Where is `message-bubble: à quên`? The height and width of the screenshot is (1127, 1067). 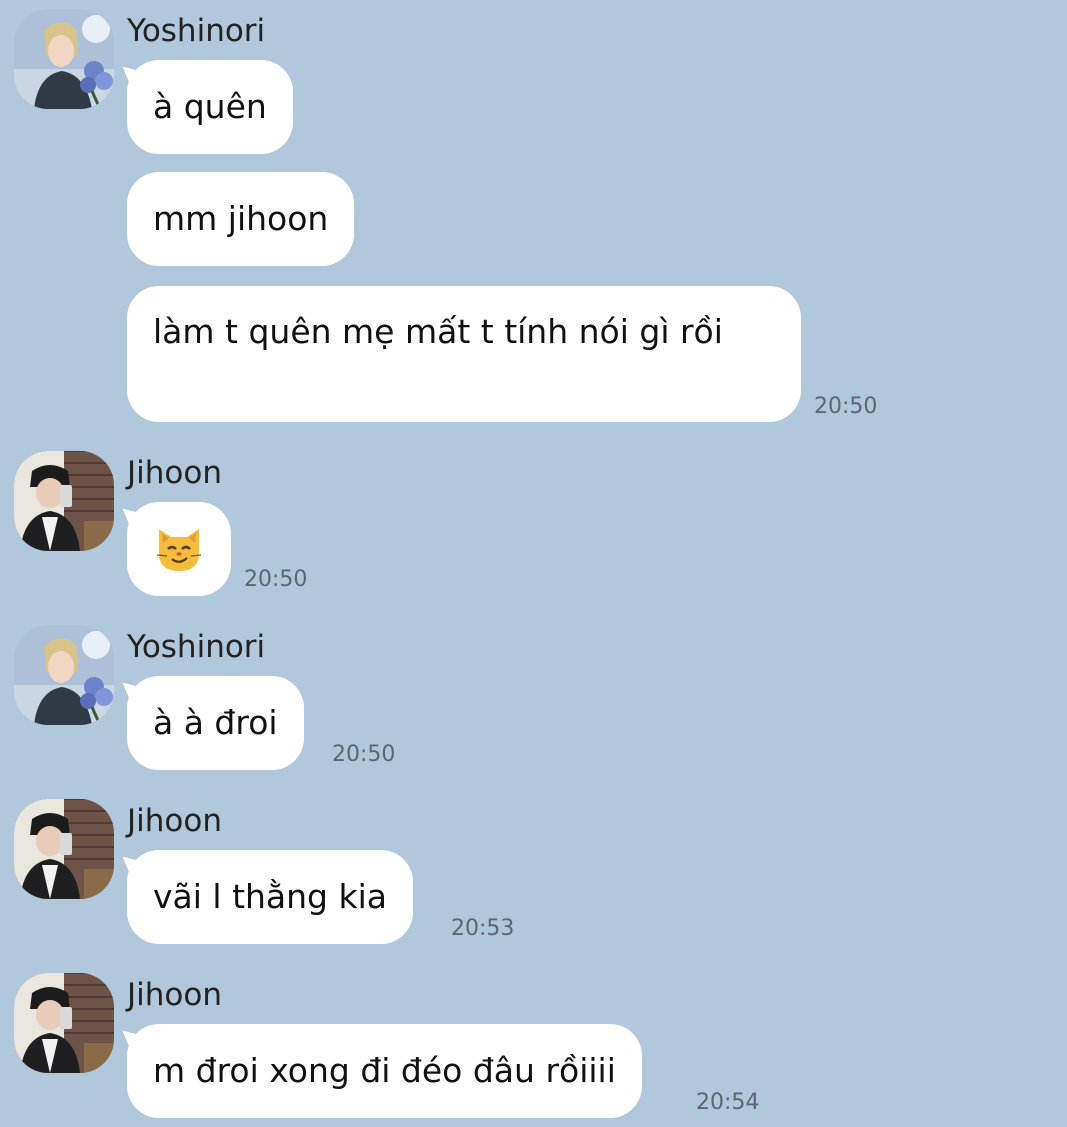
message-bubble: à quên is located at coordinates (210, 107).